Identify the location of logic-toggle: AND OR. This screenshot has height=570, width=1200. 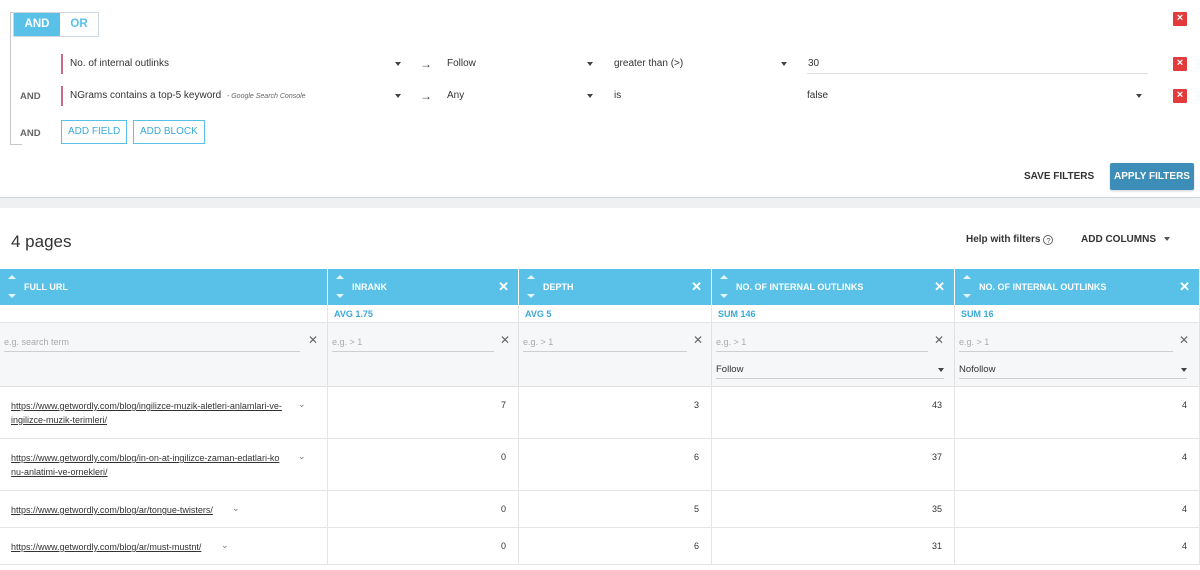
(56, 24).